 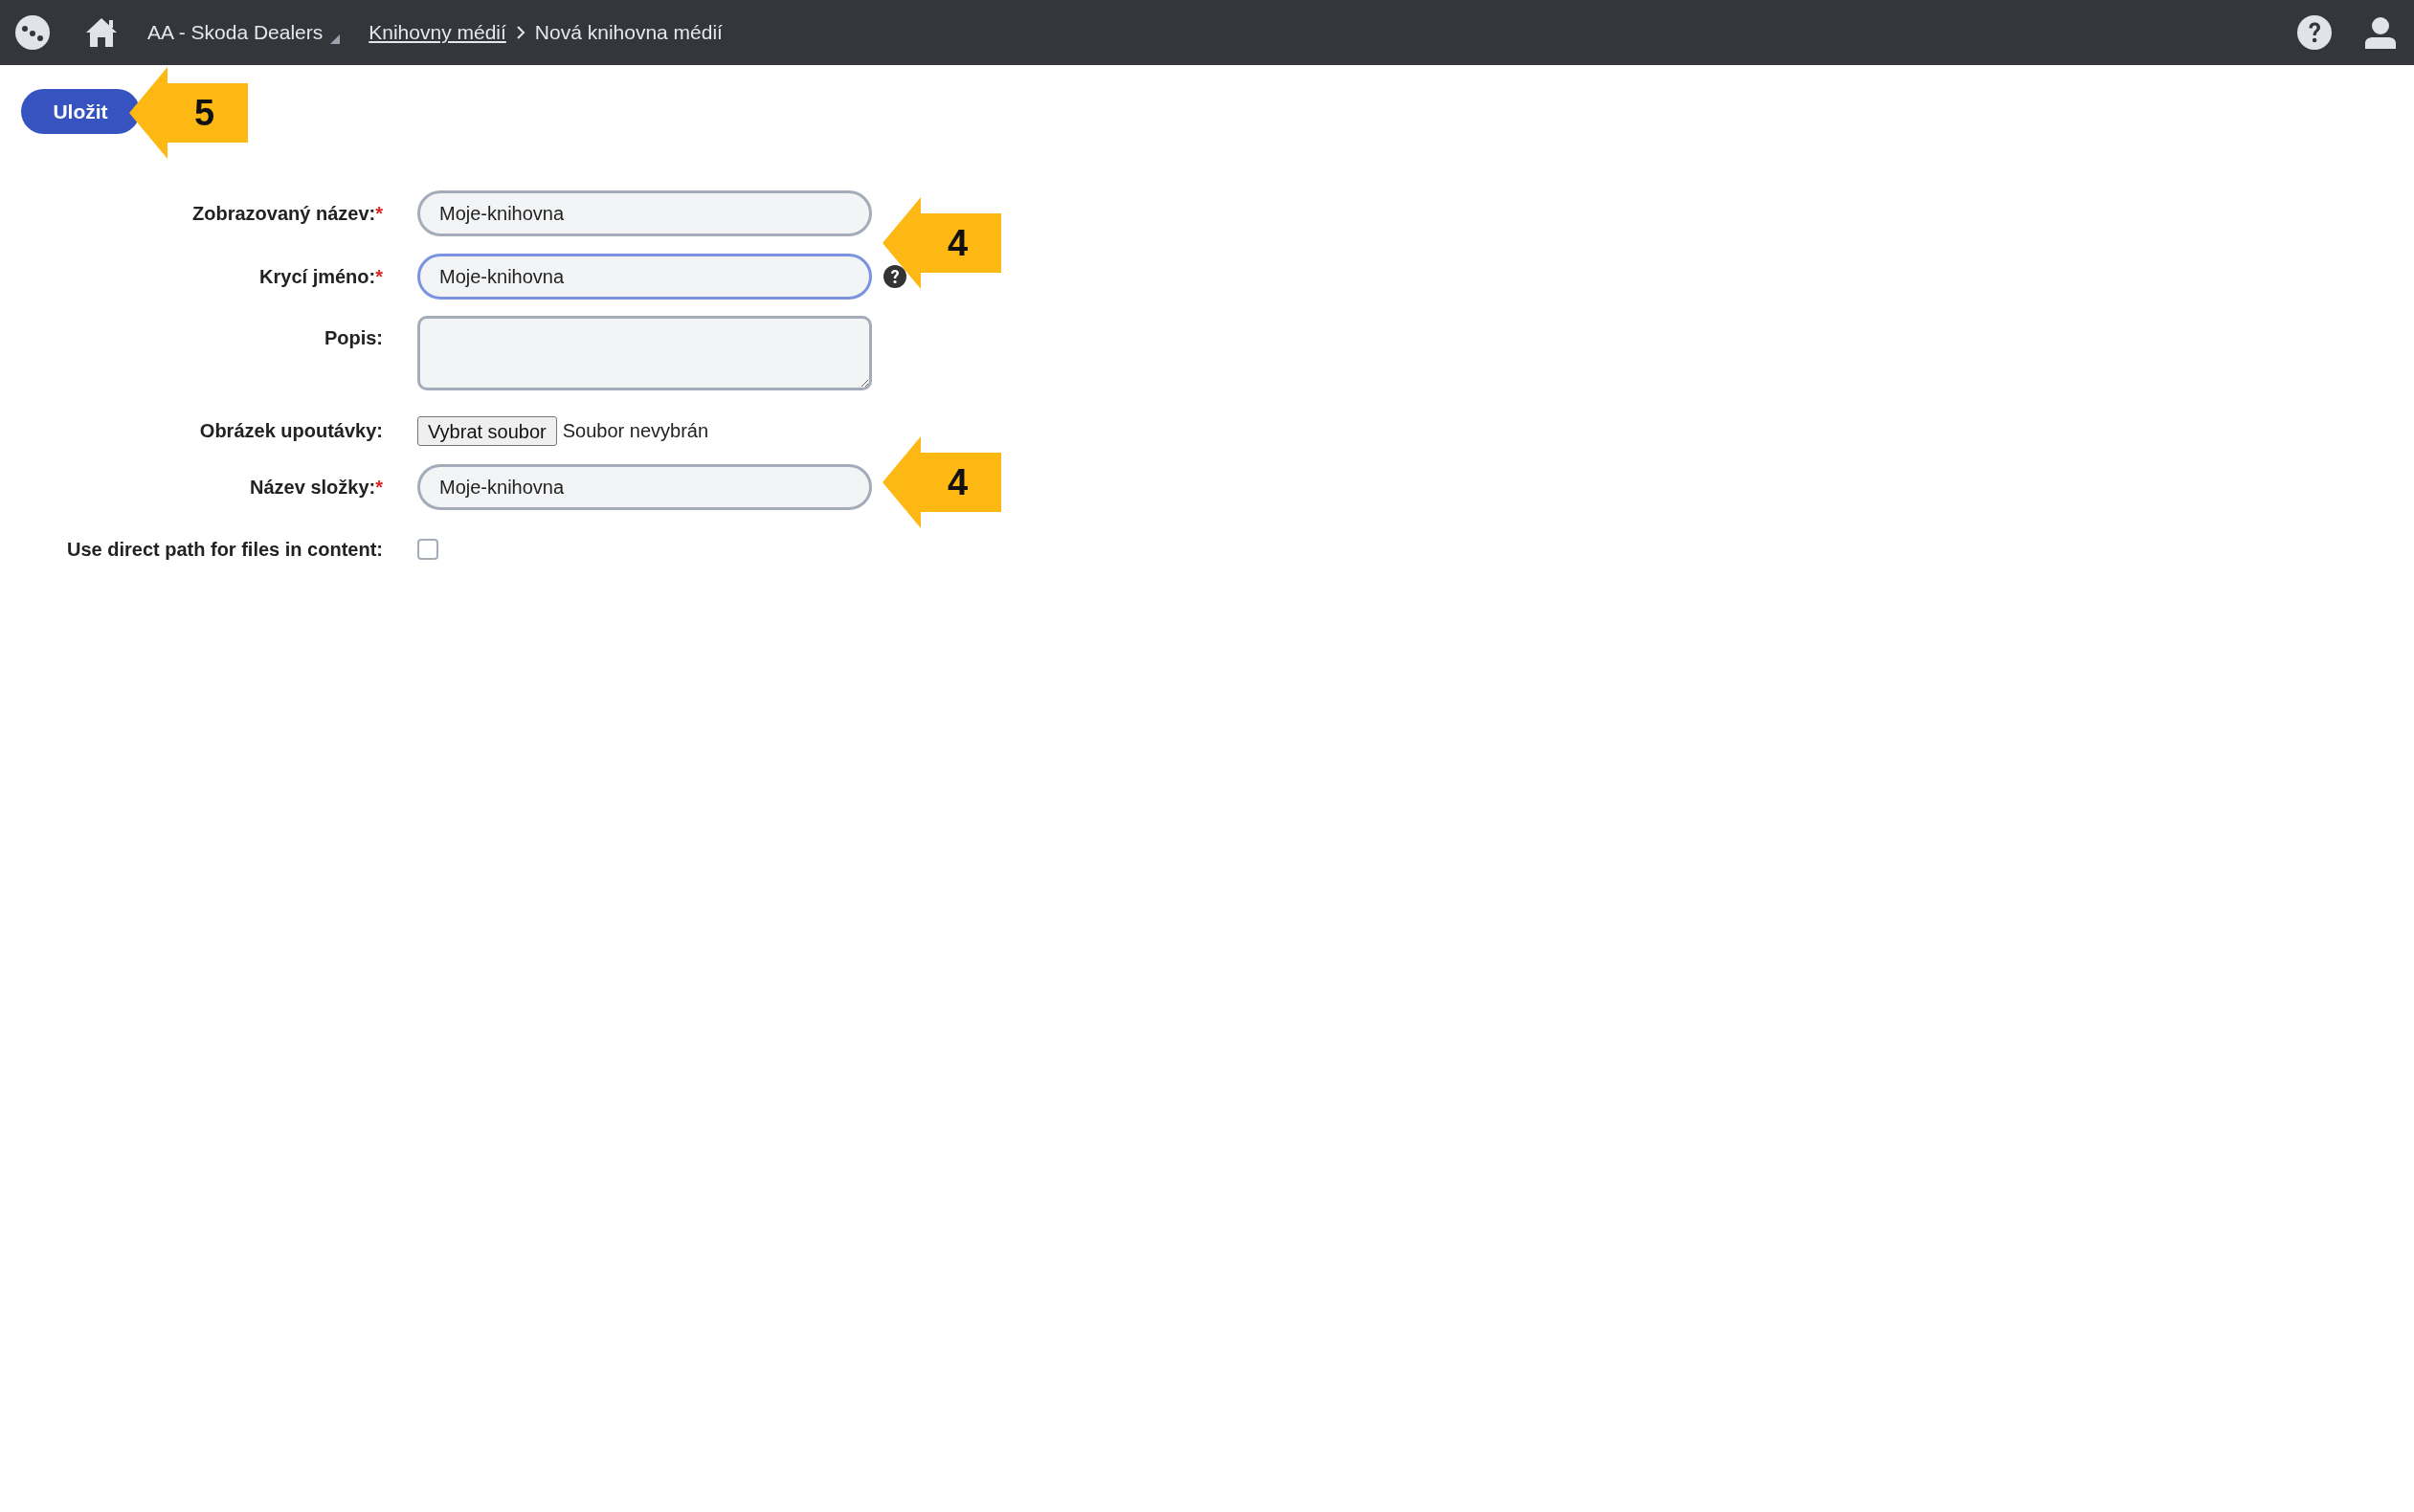 What do you see at coordinates (244, 32) in the screenshot?
I see `workspace-selector: AA - Skoda Dealers` at bounding box center [244, 32].